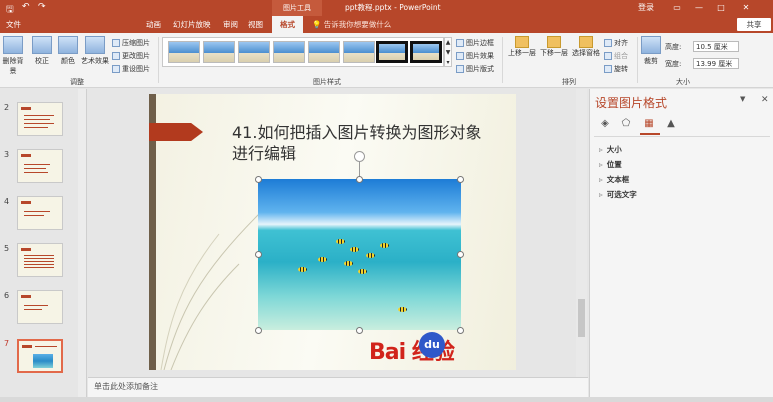 The image size is (773, 402). Describe the element at coordinates (338, 387) in the screenshot. I see `notes-pane: 单击此处添加备注` at that location.